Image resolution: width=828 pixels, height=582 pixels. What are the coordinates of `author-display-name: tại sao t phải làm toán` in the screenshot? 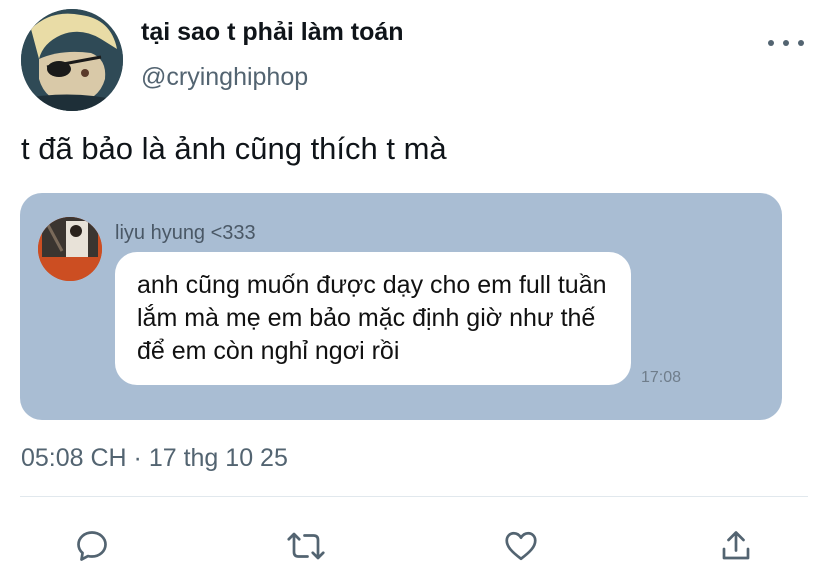 It's located at (272, 32).